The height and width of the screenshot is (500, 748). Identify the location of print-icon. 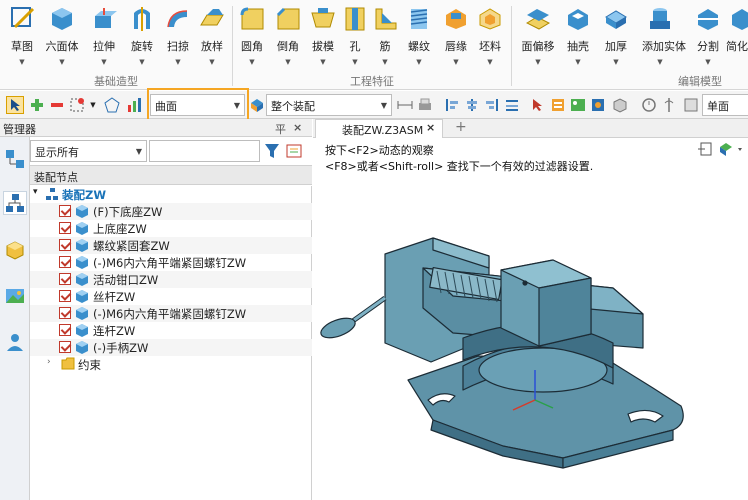
(425, 105).